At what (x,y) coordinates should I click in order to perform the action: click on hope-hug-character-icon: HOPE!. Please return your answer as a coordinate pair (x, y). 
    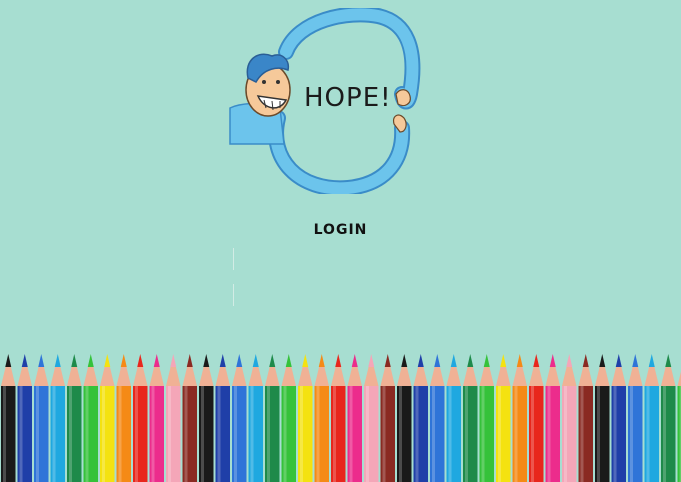
    Looking at the image, I should click on (325, 101).